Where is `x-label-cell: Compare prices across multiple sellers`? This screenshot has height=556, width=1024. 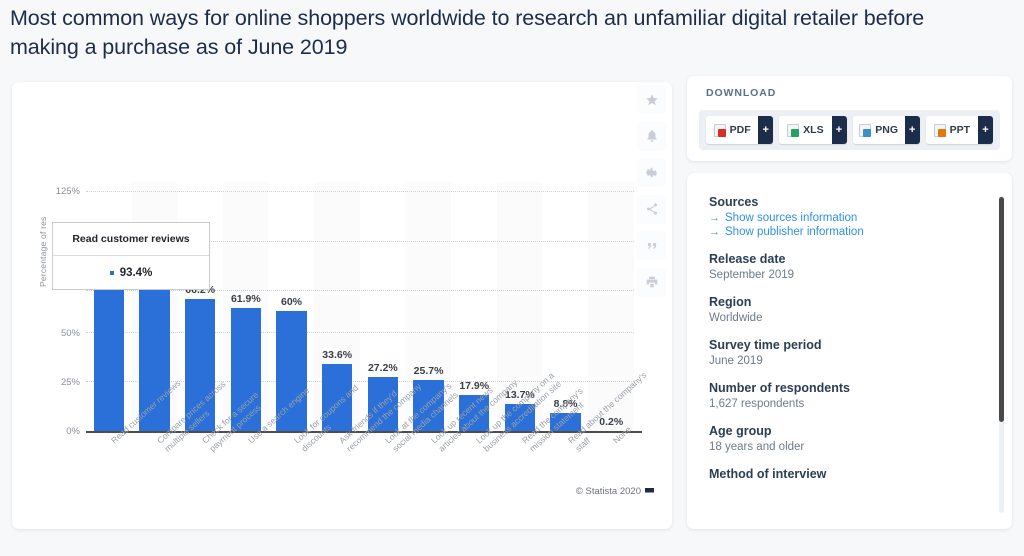
x-label-cell: Compare prices across multiple sellers is located at coordinates (179, 454).